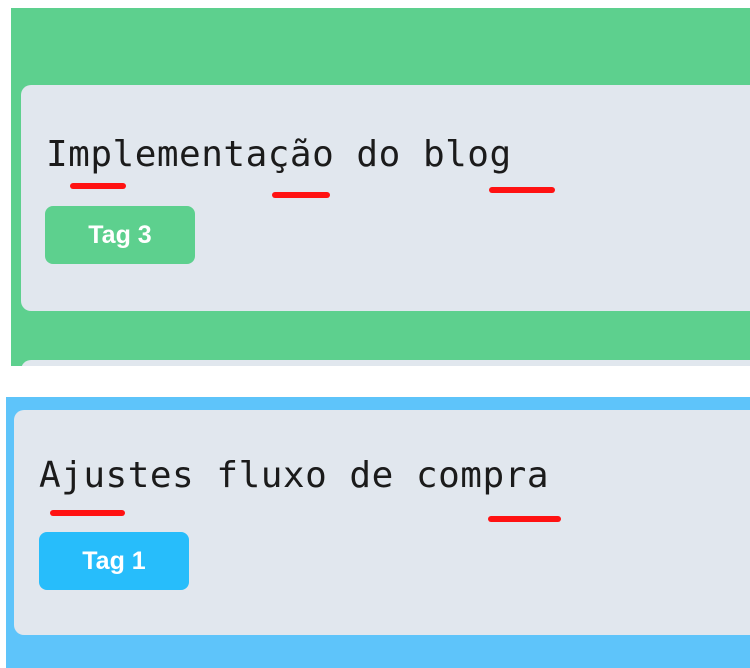 The width and height of the screenshot is (750, 668). Describe the element at coordinates (279, 154) in the screenshot. I see `task-card-title: Implementação do blog` at that location.